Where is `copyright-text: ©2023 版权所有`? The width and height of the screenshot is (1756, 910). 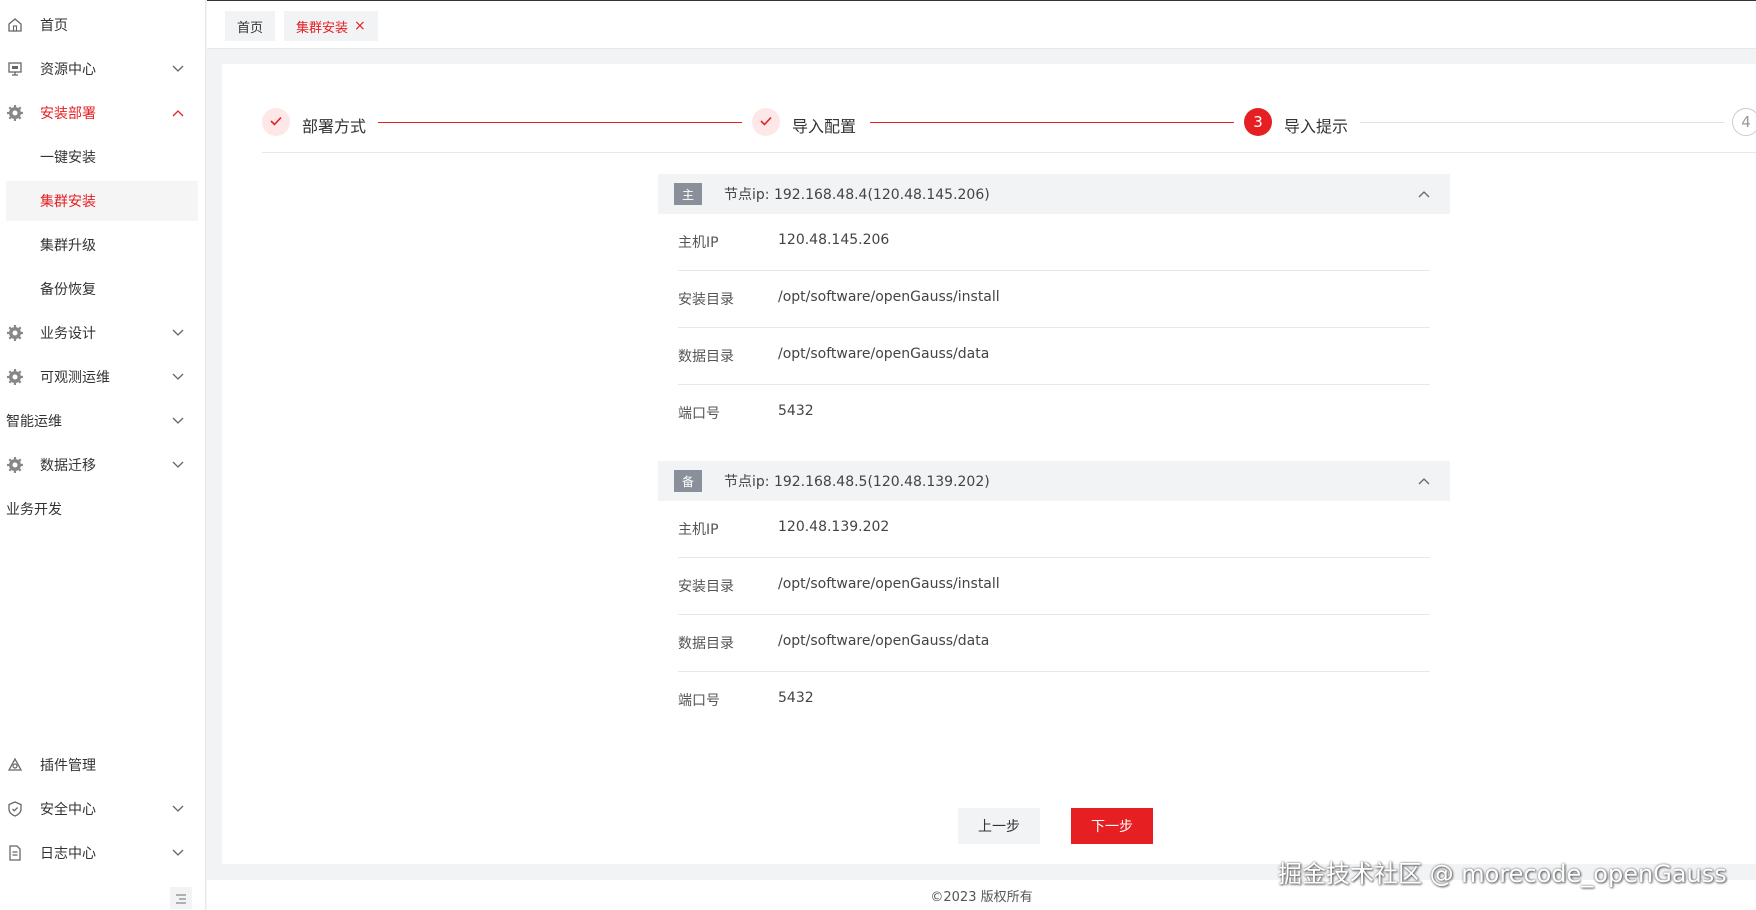
copyright-text: ©2023 版权所有 is located at coordinates (981, 897).